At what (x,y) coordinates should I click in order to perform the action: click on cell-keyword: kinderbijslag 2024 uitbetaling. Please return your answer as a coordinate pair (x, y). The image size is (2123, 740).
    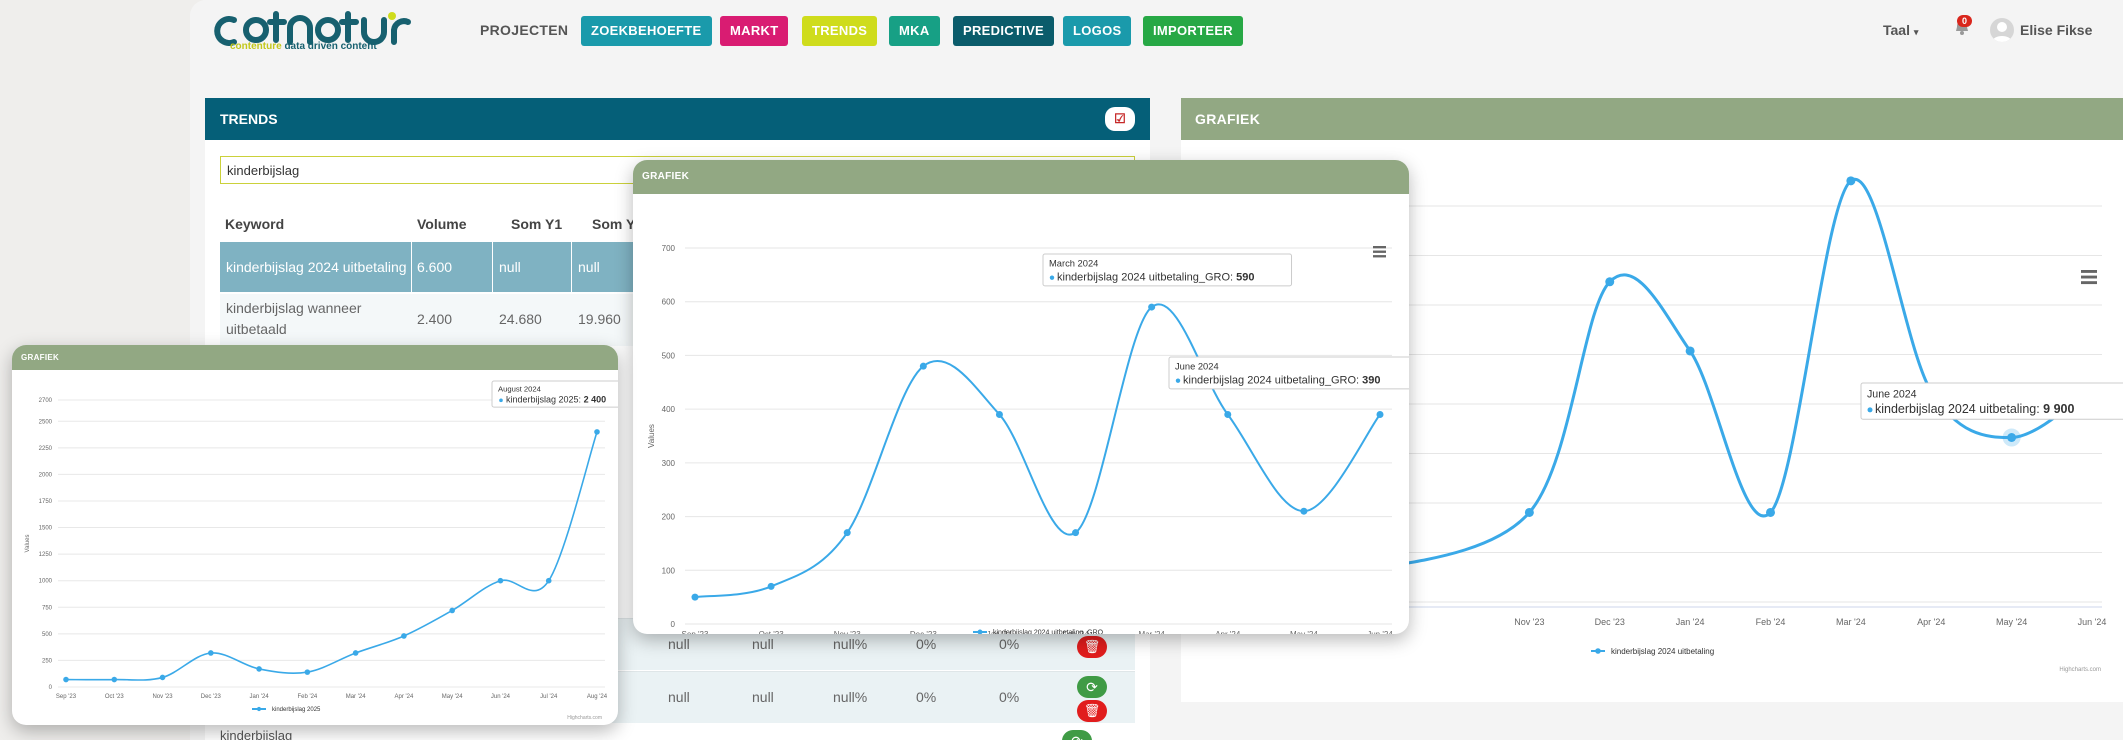
    Looking at the image, I should click on (316, 267).